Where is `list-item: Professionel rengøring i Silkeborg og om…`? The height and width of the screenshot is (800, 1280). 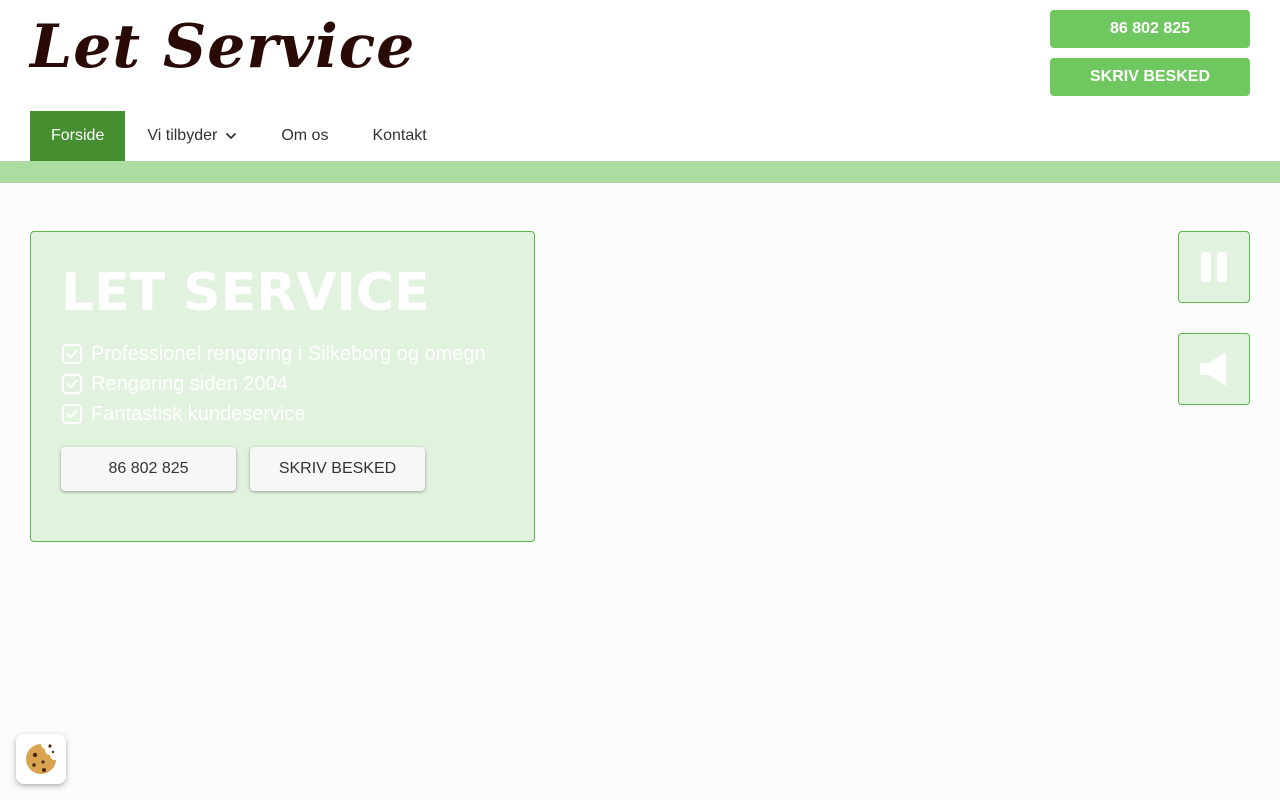
list-item: Professionel rengøring i Silkeborg og om… is located at coordinates (273, 354).